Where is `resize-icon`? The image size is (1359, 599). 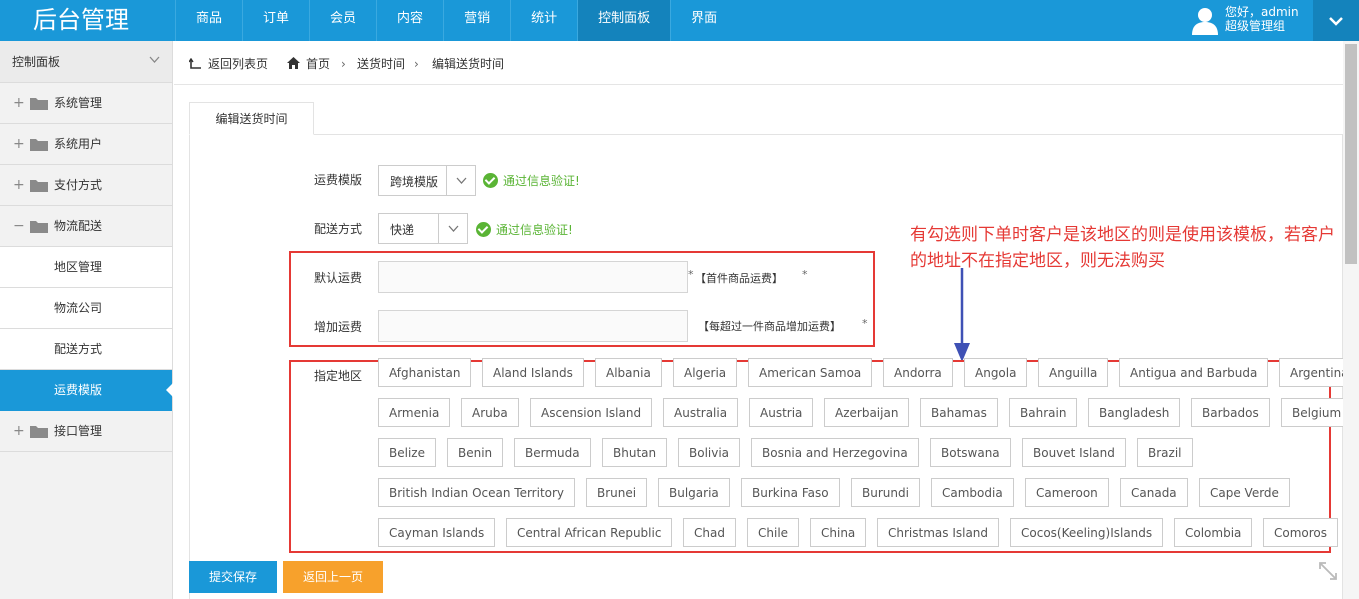 resize-icon is located at coordinates (1328, 571).